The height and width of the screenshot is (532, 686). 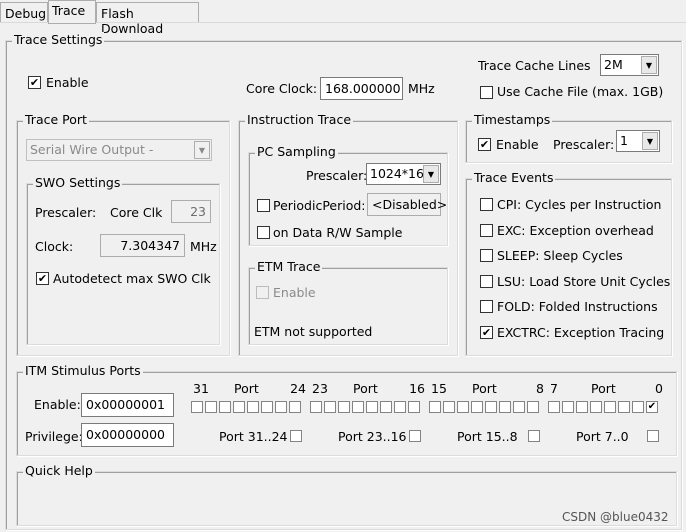 I want to click on timestamps-enable-label: Enable, so click(x=517, y=144).